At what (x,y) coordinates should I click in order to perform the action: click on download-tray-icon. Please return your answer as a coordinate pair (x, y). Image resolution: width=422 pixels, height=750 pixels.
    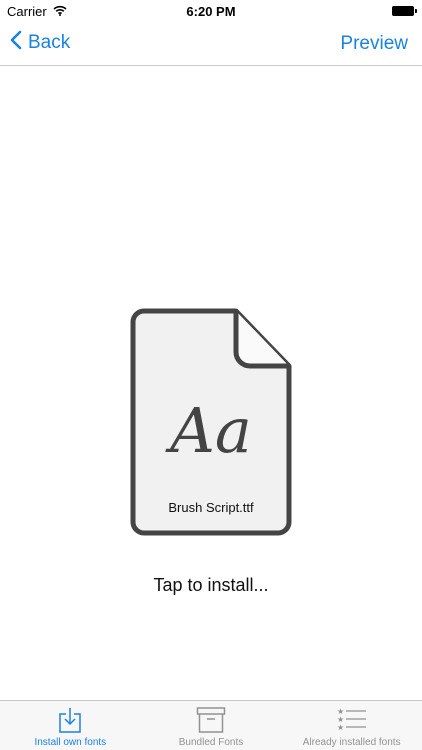
    Looking at the image, I should click on (70, 722).